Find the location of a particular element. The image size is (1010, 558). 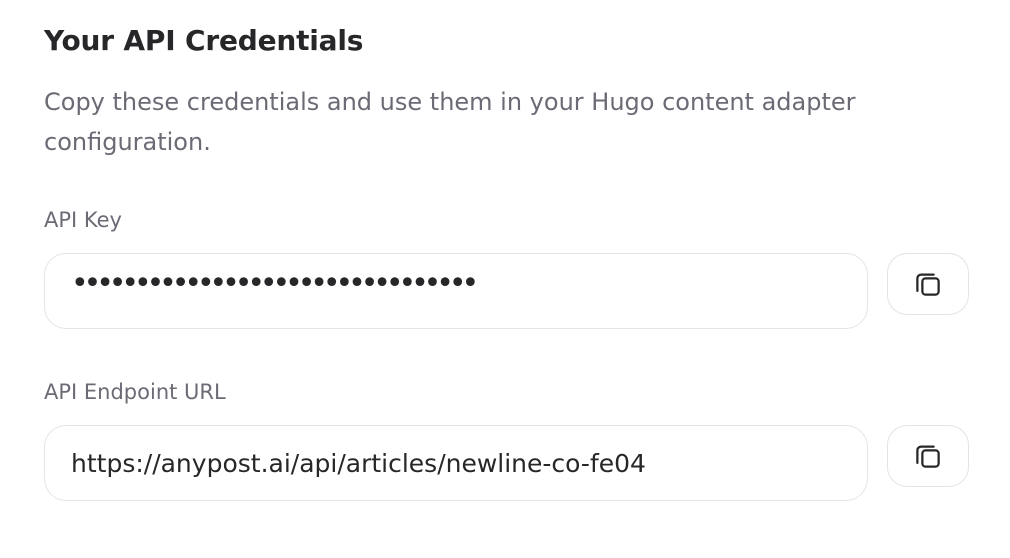

copy-api-endpoint-button is located at coordinates (928, 456).